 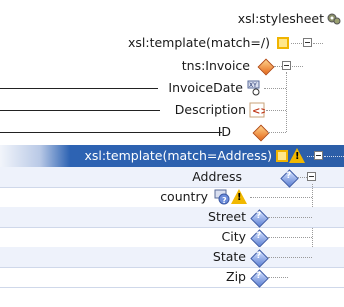 I want to click on xy-type-icon: XY, so click(x=255, y=88).